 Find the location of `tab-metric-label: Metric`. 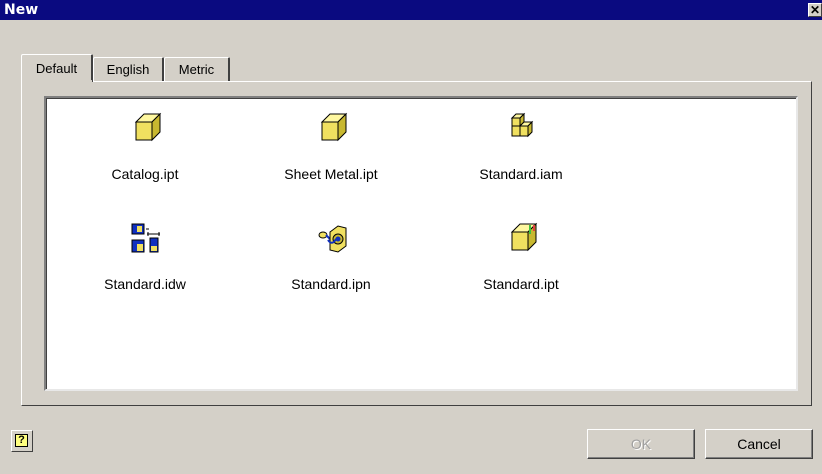

tab-metric-label: Metric is located at coordinates (196, 69).